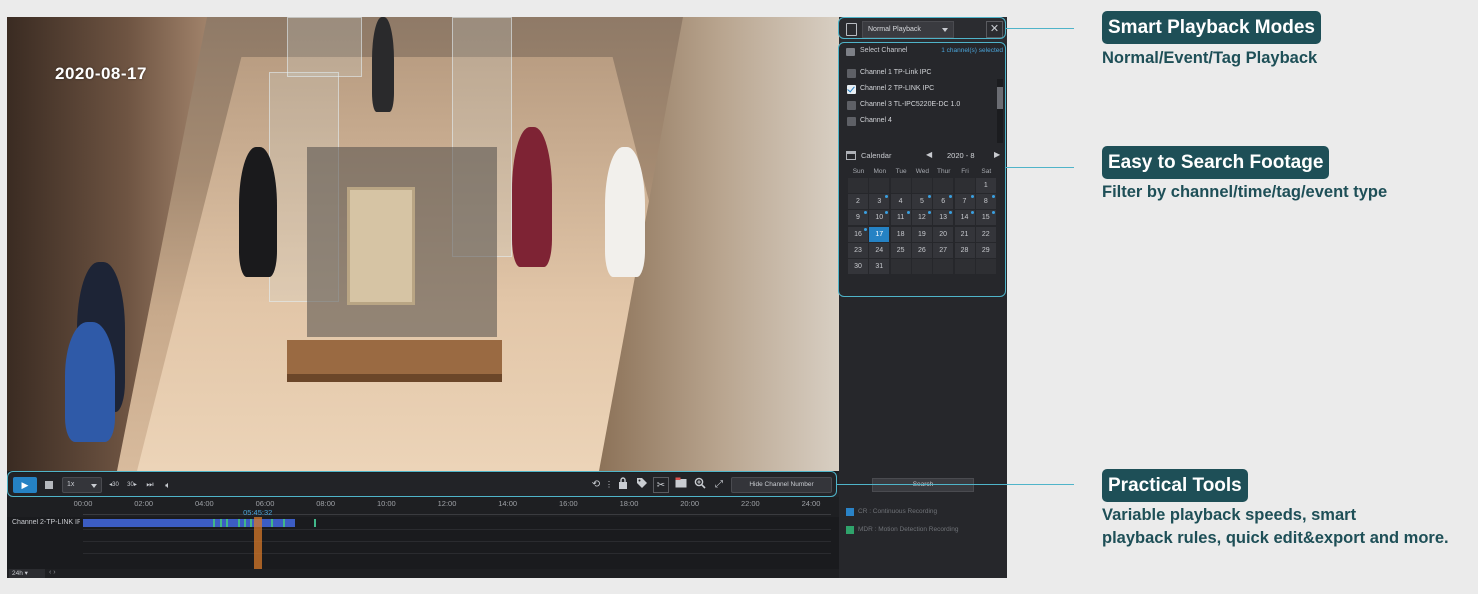 This screenshot has width=1478, height=594. What do you see at coordinates (52, 572) in the screenshot?
I see `timeline-nav-arrows: ‹ ›` at bounding box center [52, 572].